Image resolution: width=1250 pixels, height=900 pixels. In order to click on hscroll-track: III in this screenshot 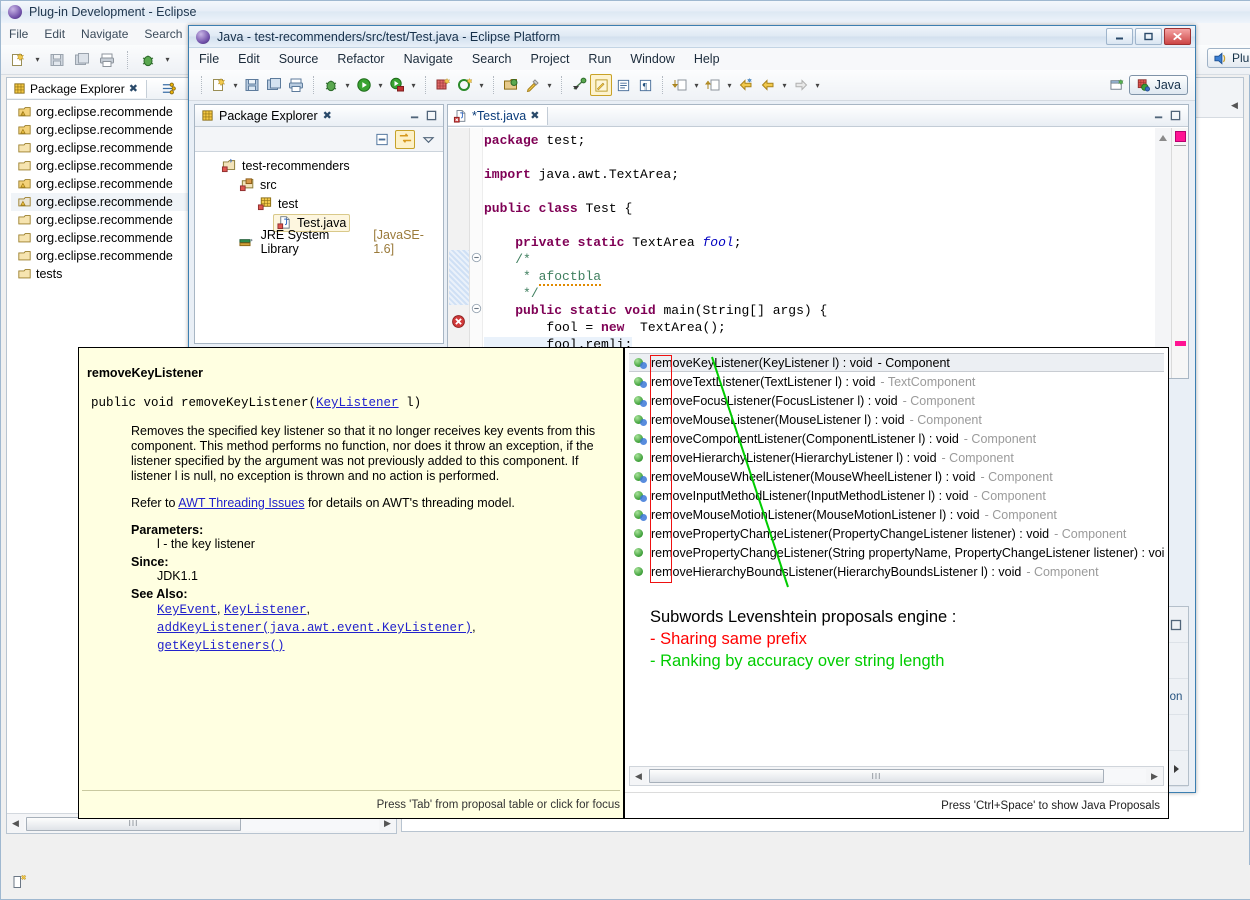, I will do `click(896, 776)`.